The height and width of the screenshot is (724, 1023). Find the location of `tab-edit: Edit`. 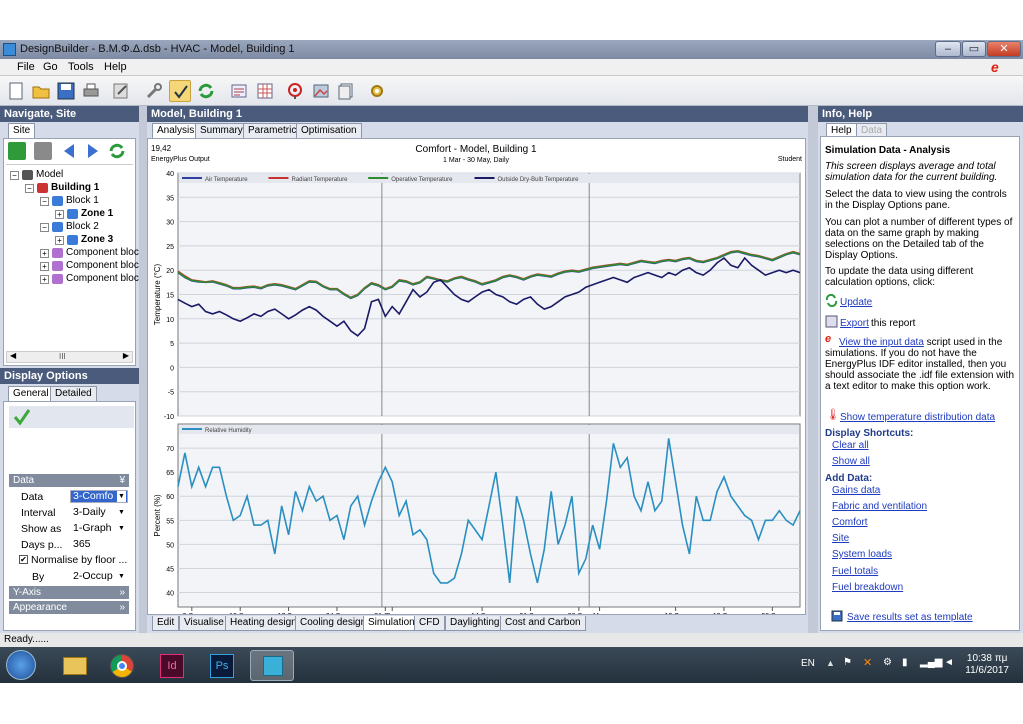

tab-edit: Edit is located at coordinates (166, 623).